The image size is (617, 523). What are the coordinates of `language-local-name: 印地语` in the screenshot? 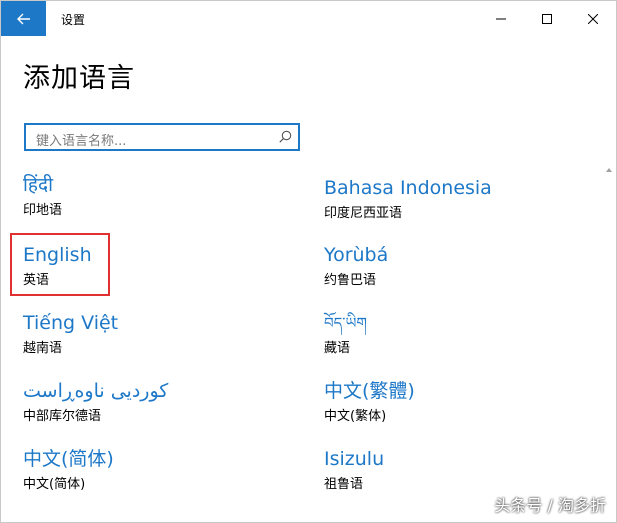 It's located at (43, 210).